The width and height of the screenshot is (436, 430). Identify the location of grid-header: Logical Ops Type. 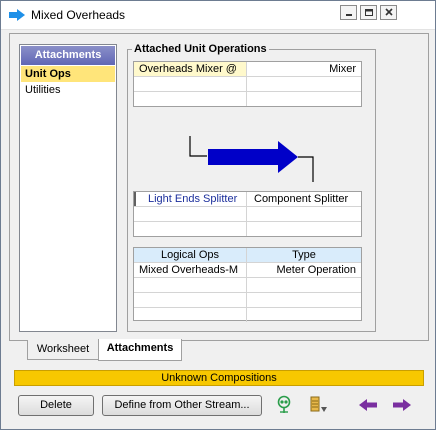
(247, 255).